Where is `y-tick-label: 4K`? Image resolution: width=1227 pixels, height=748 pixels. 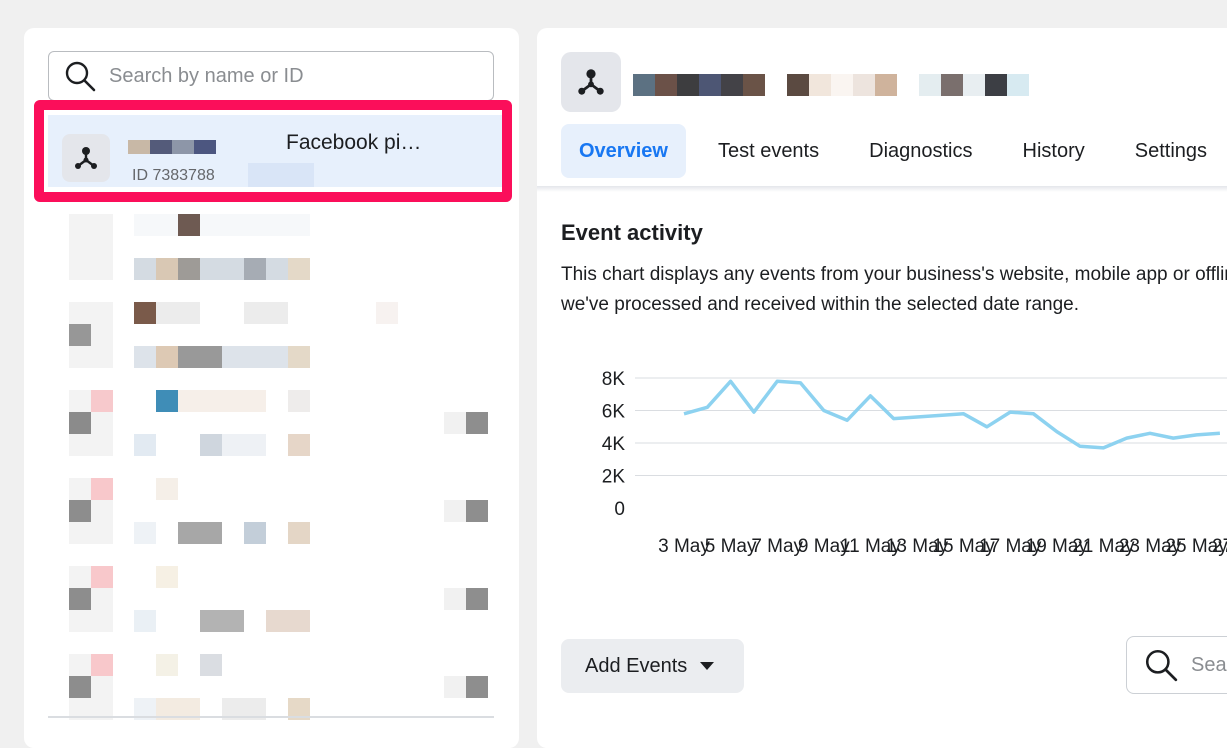
y-tick-label: 4K is located at coordinates (614, 444).